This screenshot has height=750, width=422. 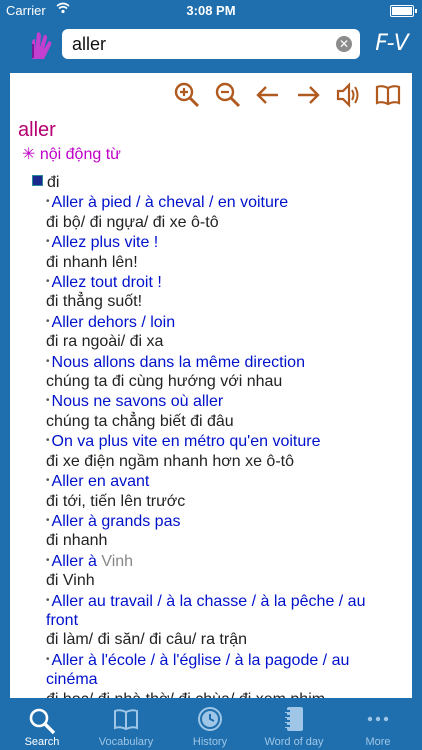 What do you see at coordinates (164, 382) in the screenshot?
I see `vietnamese-translation: chúng ta đi cùng hướng với nhau` at bounding box center [164, 382].